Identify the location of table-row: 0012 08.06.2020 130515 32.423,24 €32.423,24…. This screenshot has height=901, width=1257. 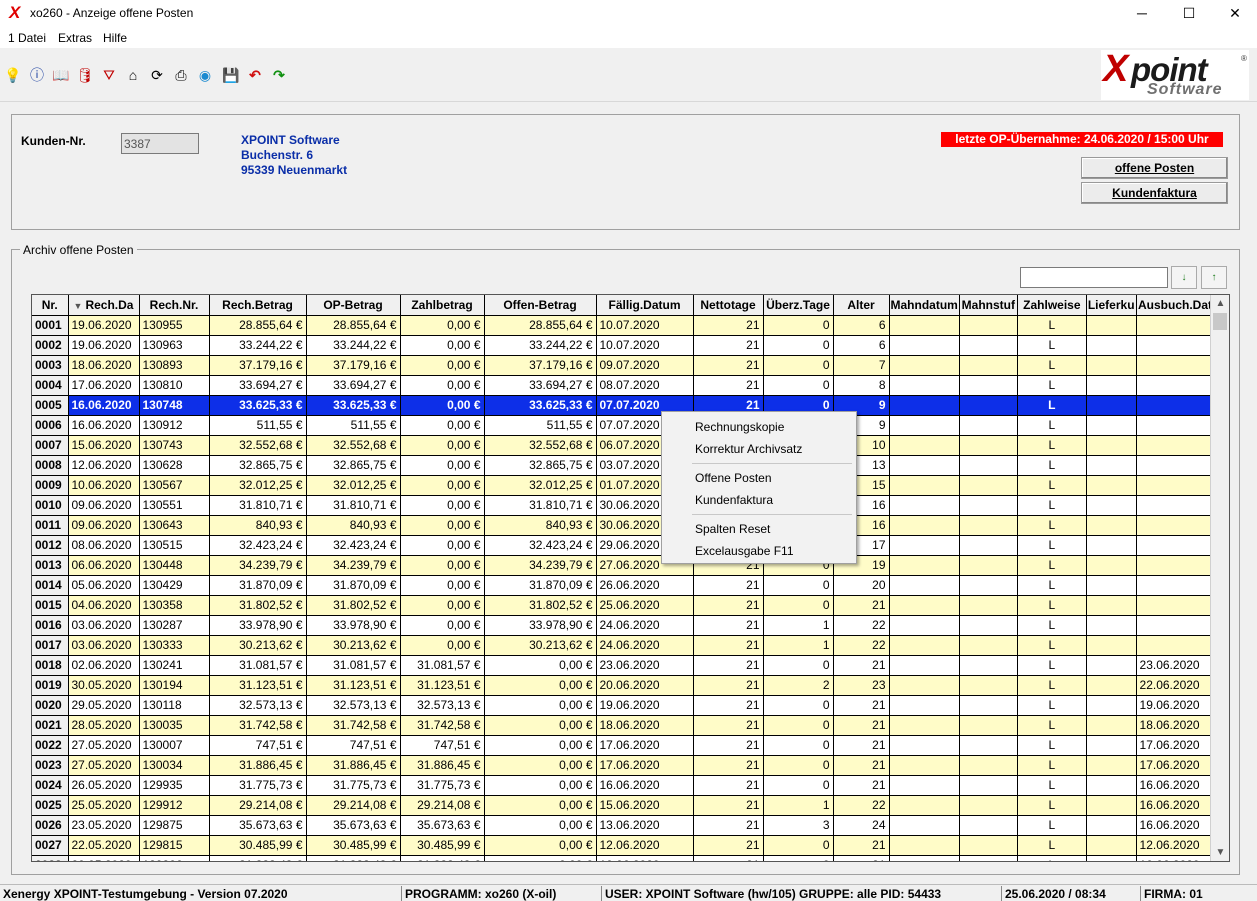
(623, 545).